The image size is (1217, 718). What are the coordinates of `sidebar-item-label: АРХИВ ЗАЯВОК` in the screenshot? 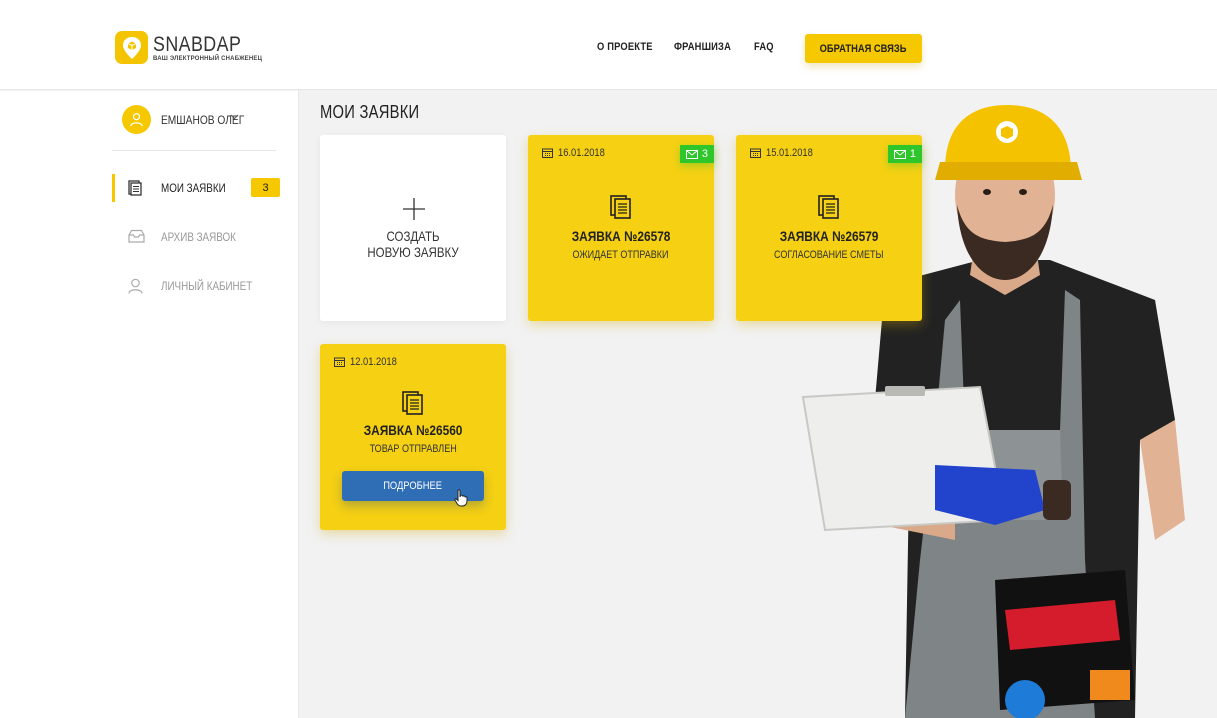 It's located at (198, 237).